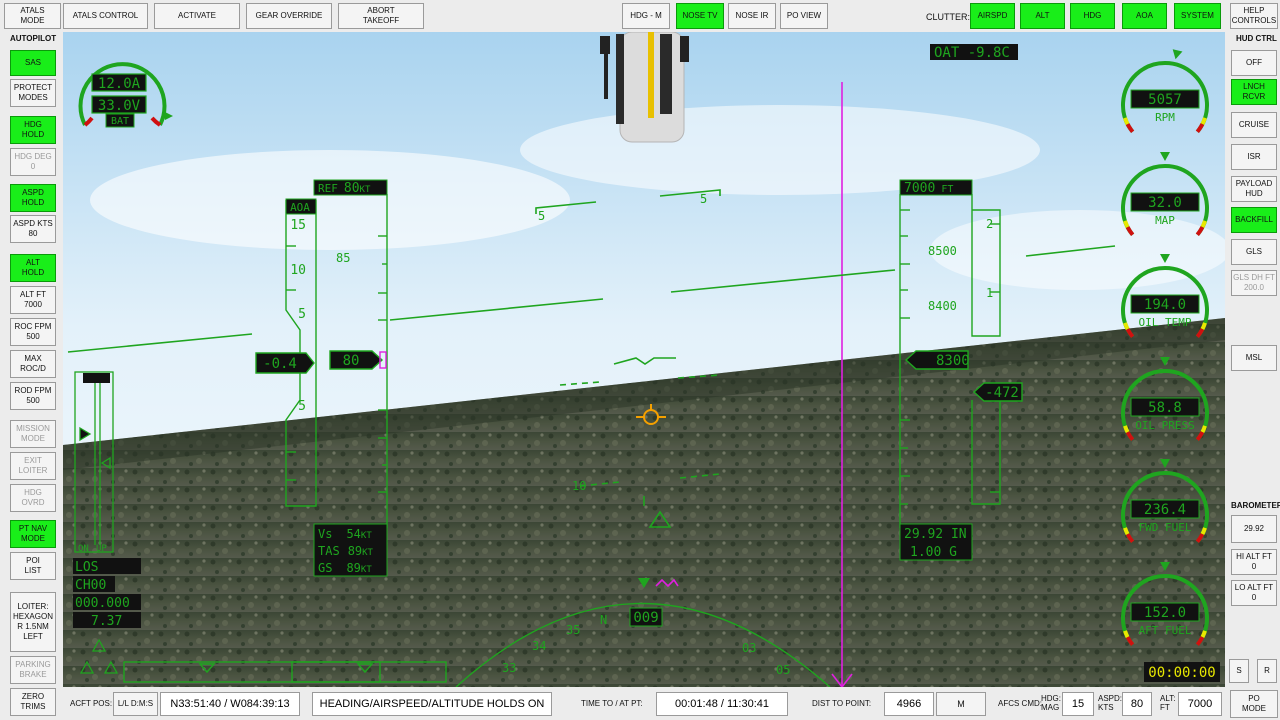 The width and height of the screenshot is (1280, 720). What do you see at coordinates (1254, 157) in the screenshot?
I see `isr-button: ISR` at bounding box center [1254, 157].